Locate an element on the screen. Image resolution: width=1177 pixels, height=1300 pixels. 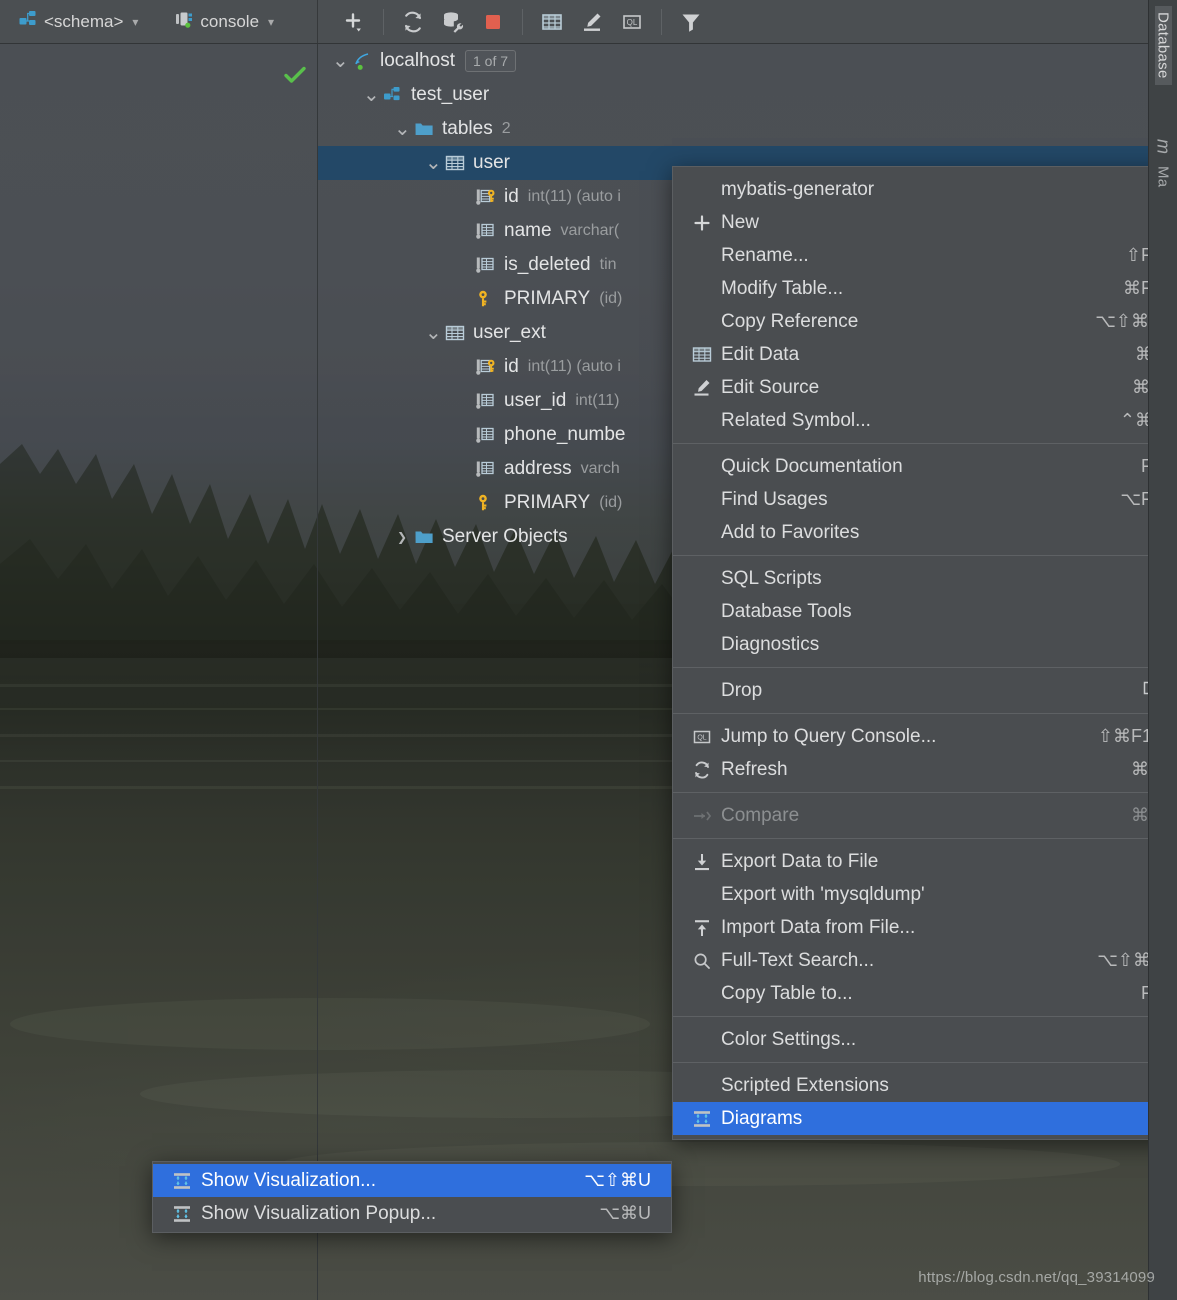
toolbar-left-group: <schema> ▾ console ▾ is located at coordinates (159, 21).